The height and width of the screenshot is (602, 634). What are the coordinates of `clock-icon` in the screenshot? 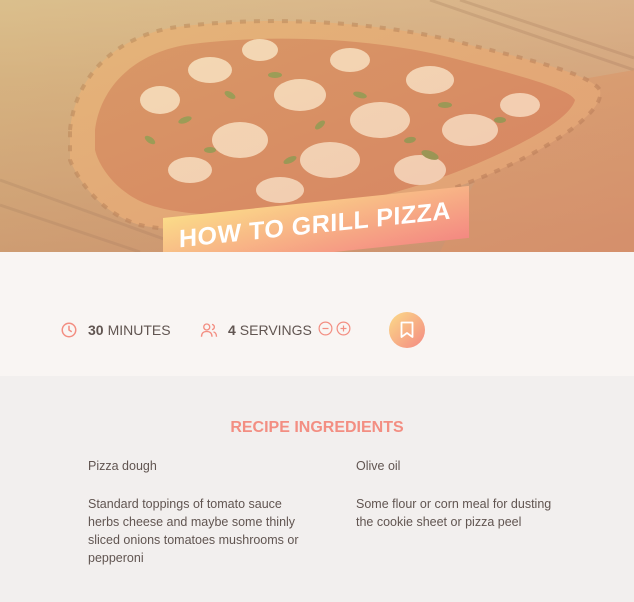 It's located at (69, 330).